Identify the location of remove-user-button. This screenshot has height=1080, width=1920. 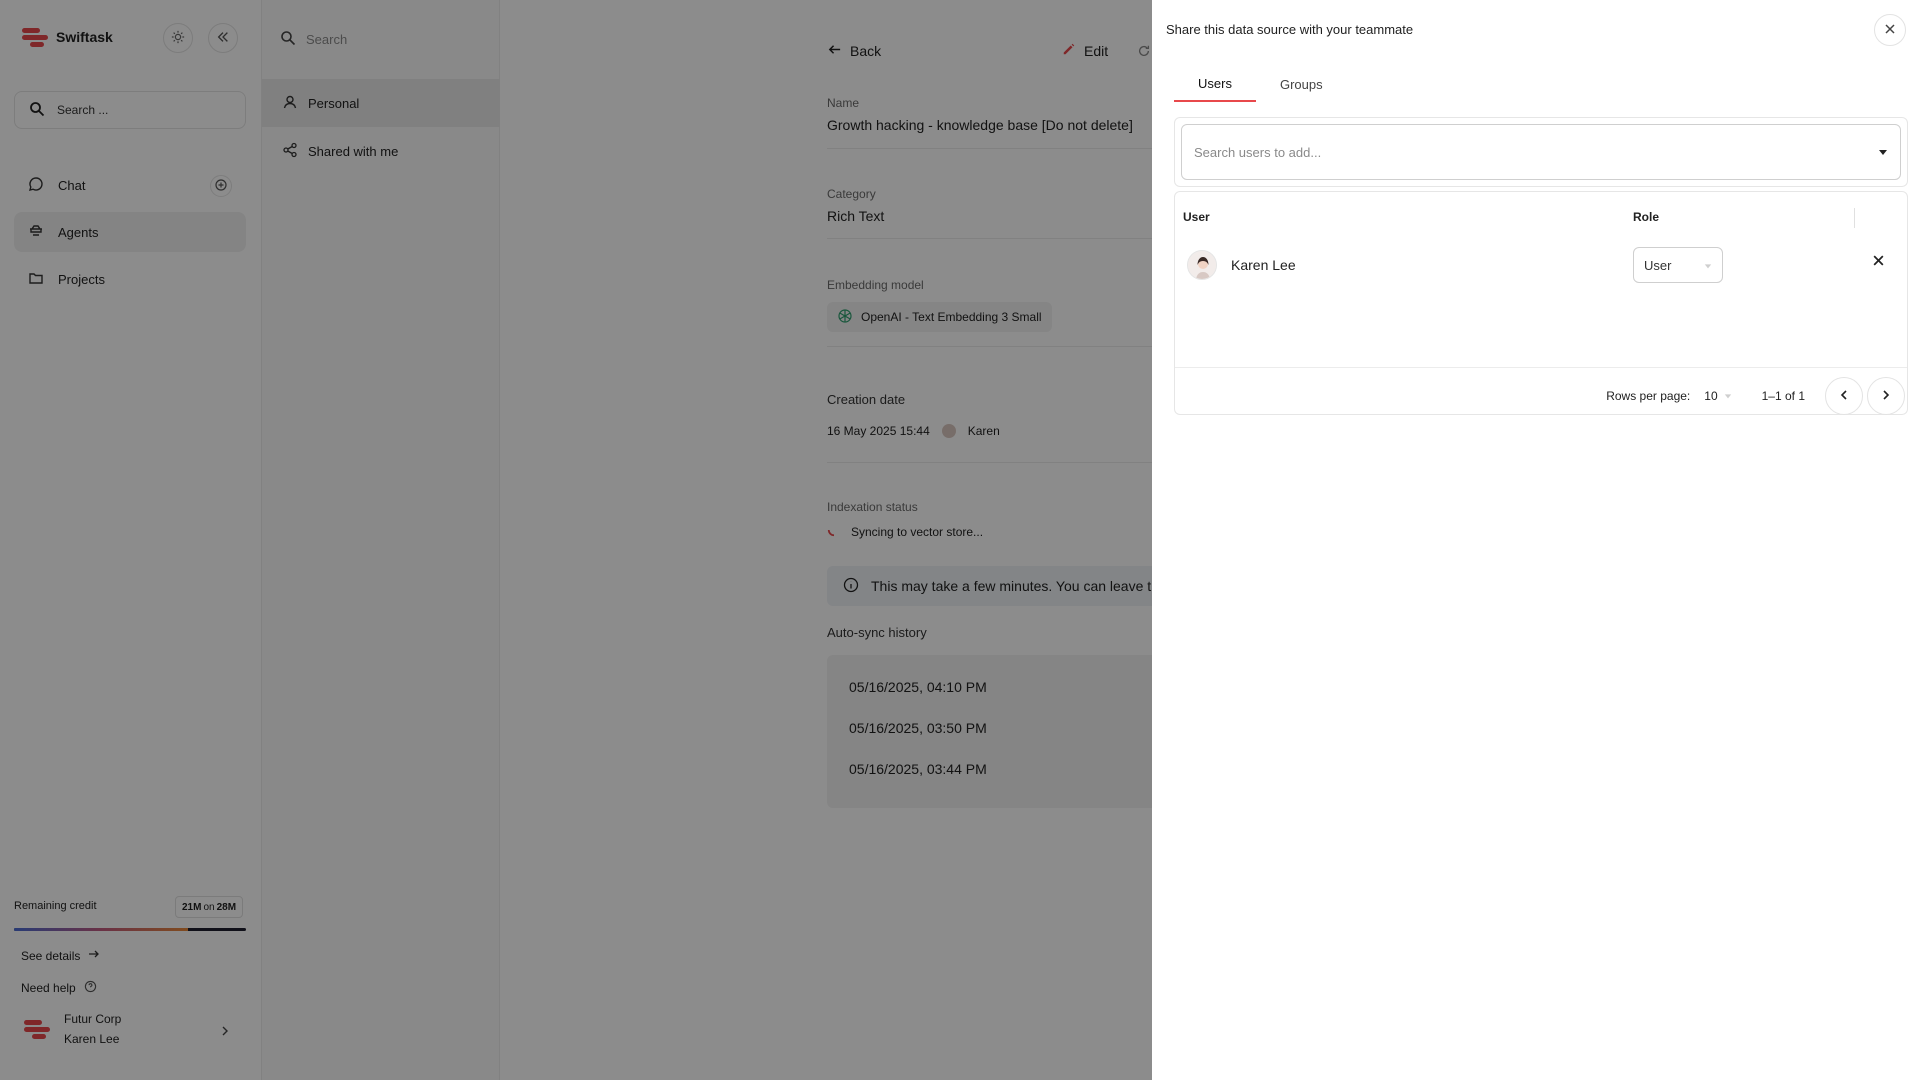
(1878, 262).